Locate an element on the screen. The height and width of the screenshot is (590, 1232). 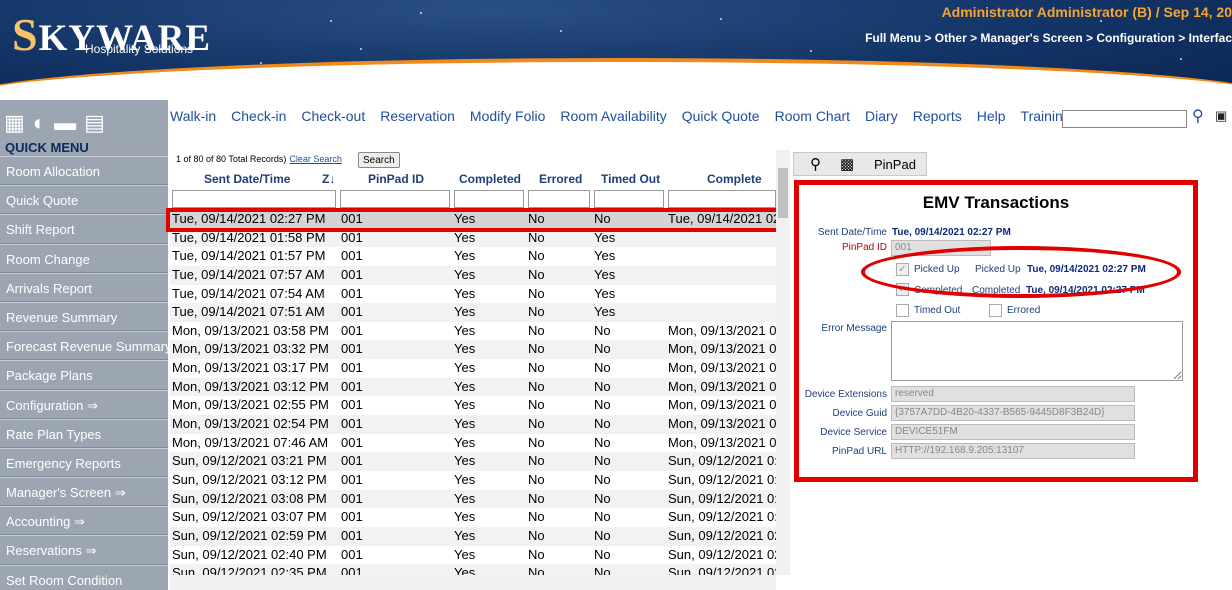
nav-walk-in: Walk-in is located at coordinates (193, 118).